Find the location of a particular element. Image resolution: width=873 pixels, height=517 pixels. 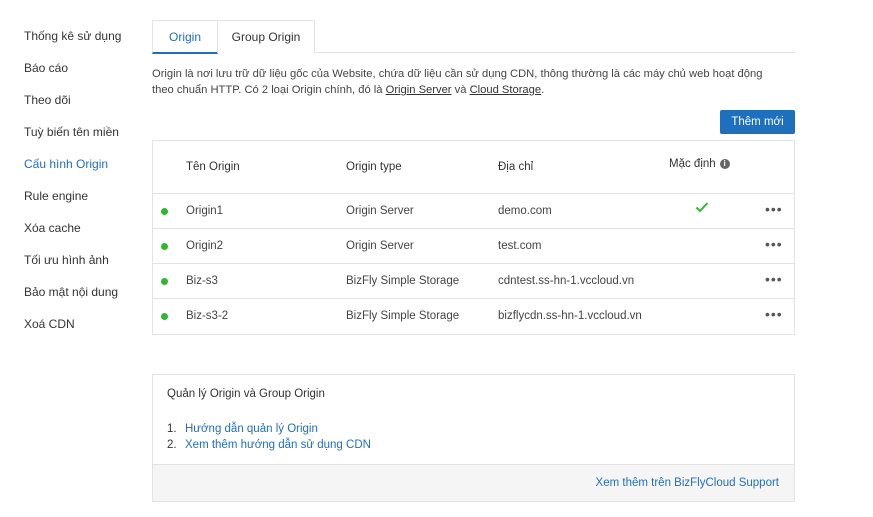

sidebar-item-xoa-cache: Xóa cache is located at coordinates (84, 236).